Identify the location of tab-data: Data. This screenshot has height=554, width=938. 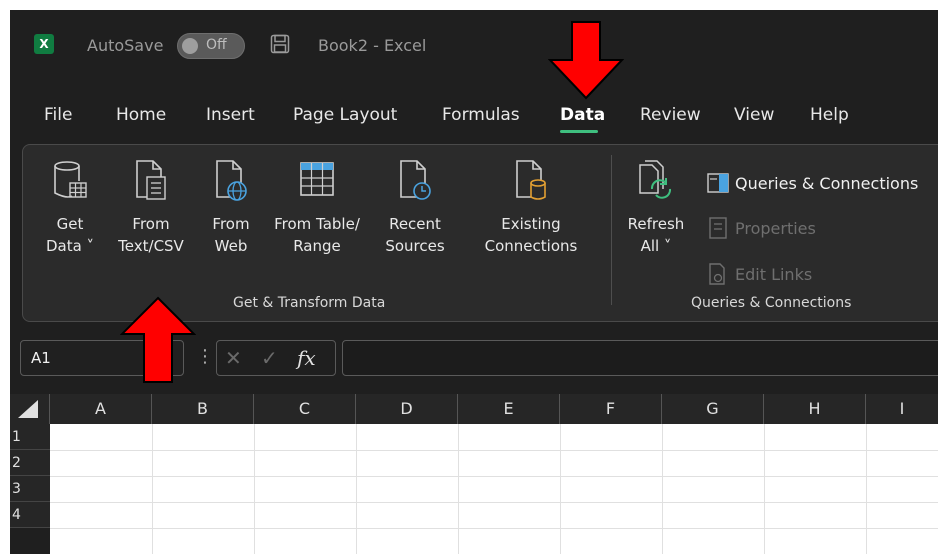
(582, 115).